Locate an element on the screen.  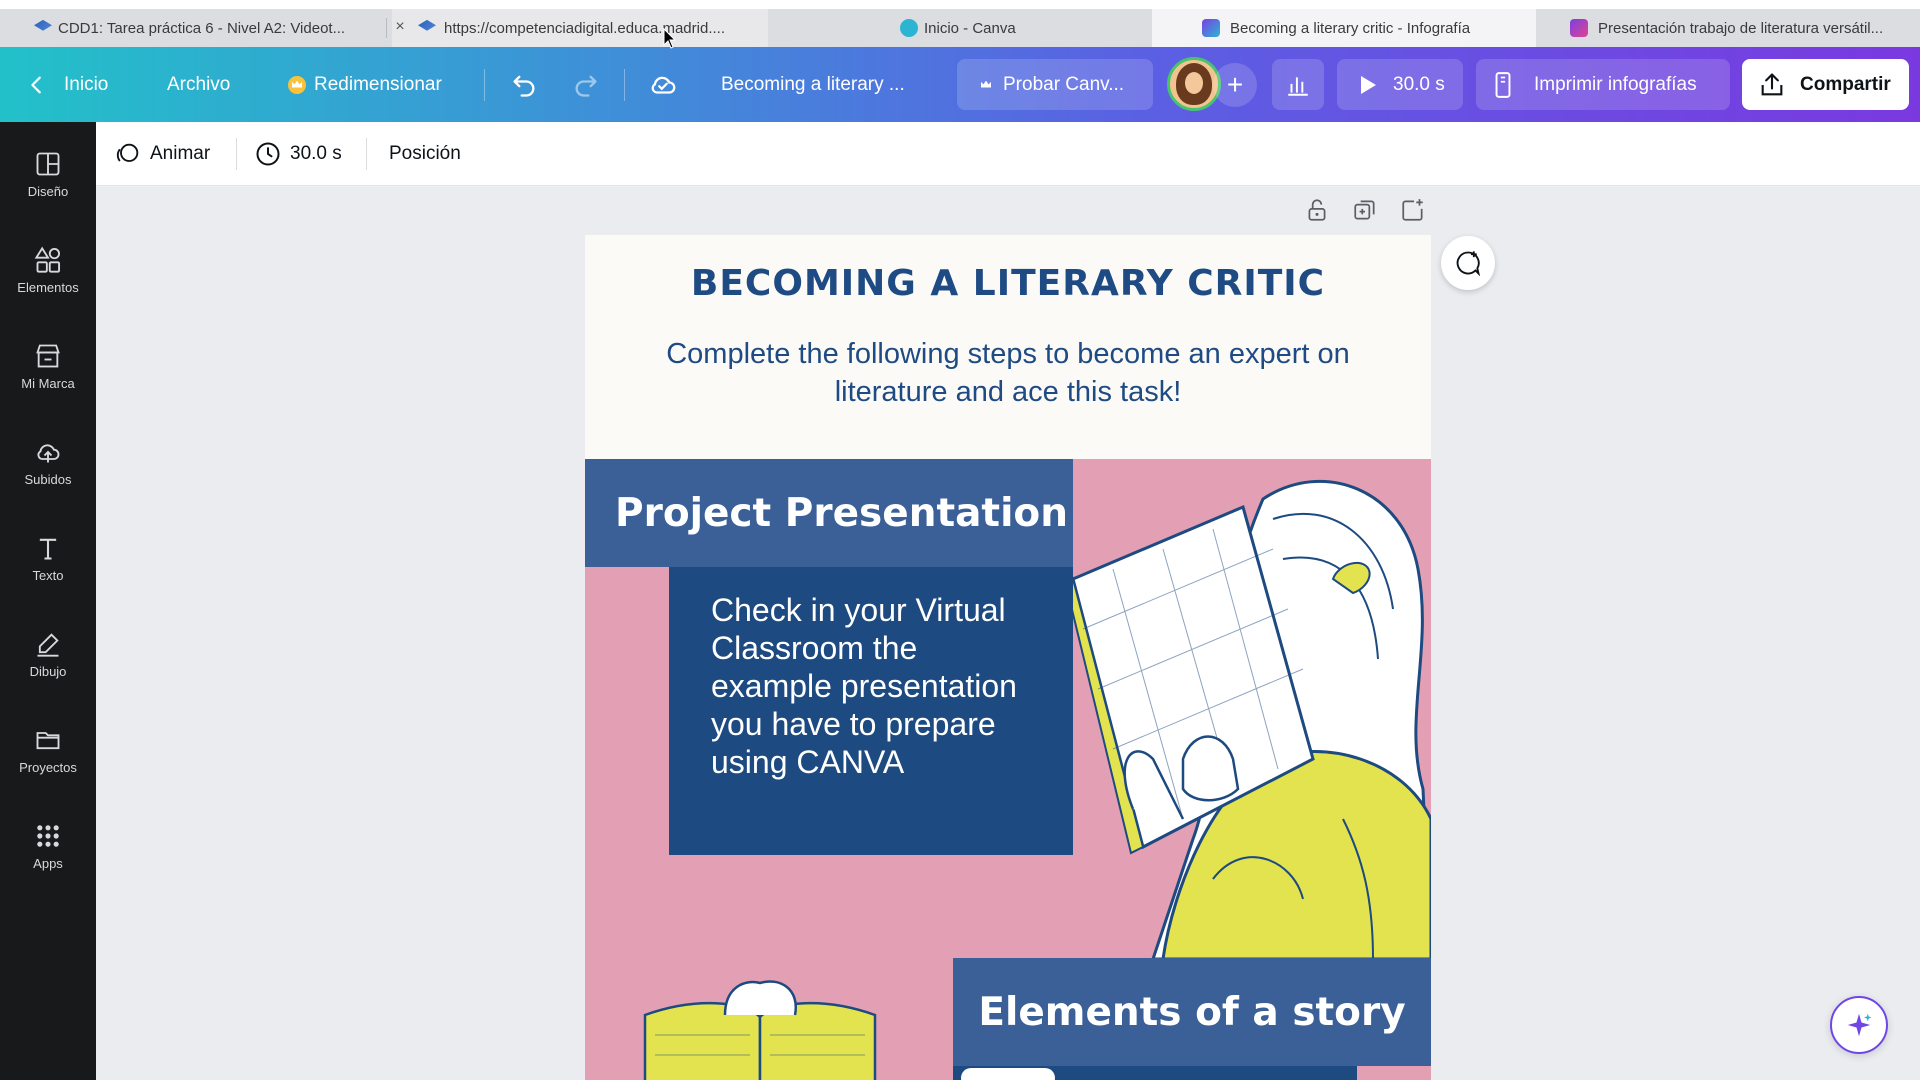
add-comment-button is located at coordinates (1468, 263).